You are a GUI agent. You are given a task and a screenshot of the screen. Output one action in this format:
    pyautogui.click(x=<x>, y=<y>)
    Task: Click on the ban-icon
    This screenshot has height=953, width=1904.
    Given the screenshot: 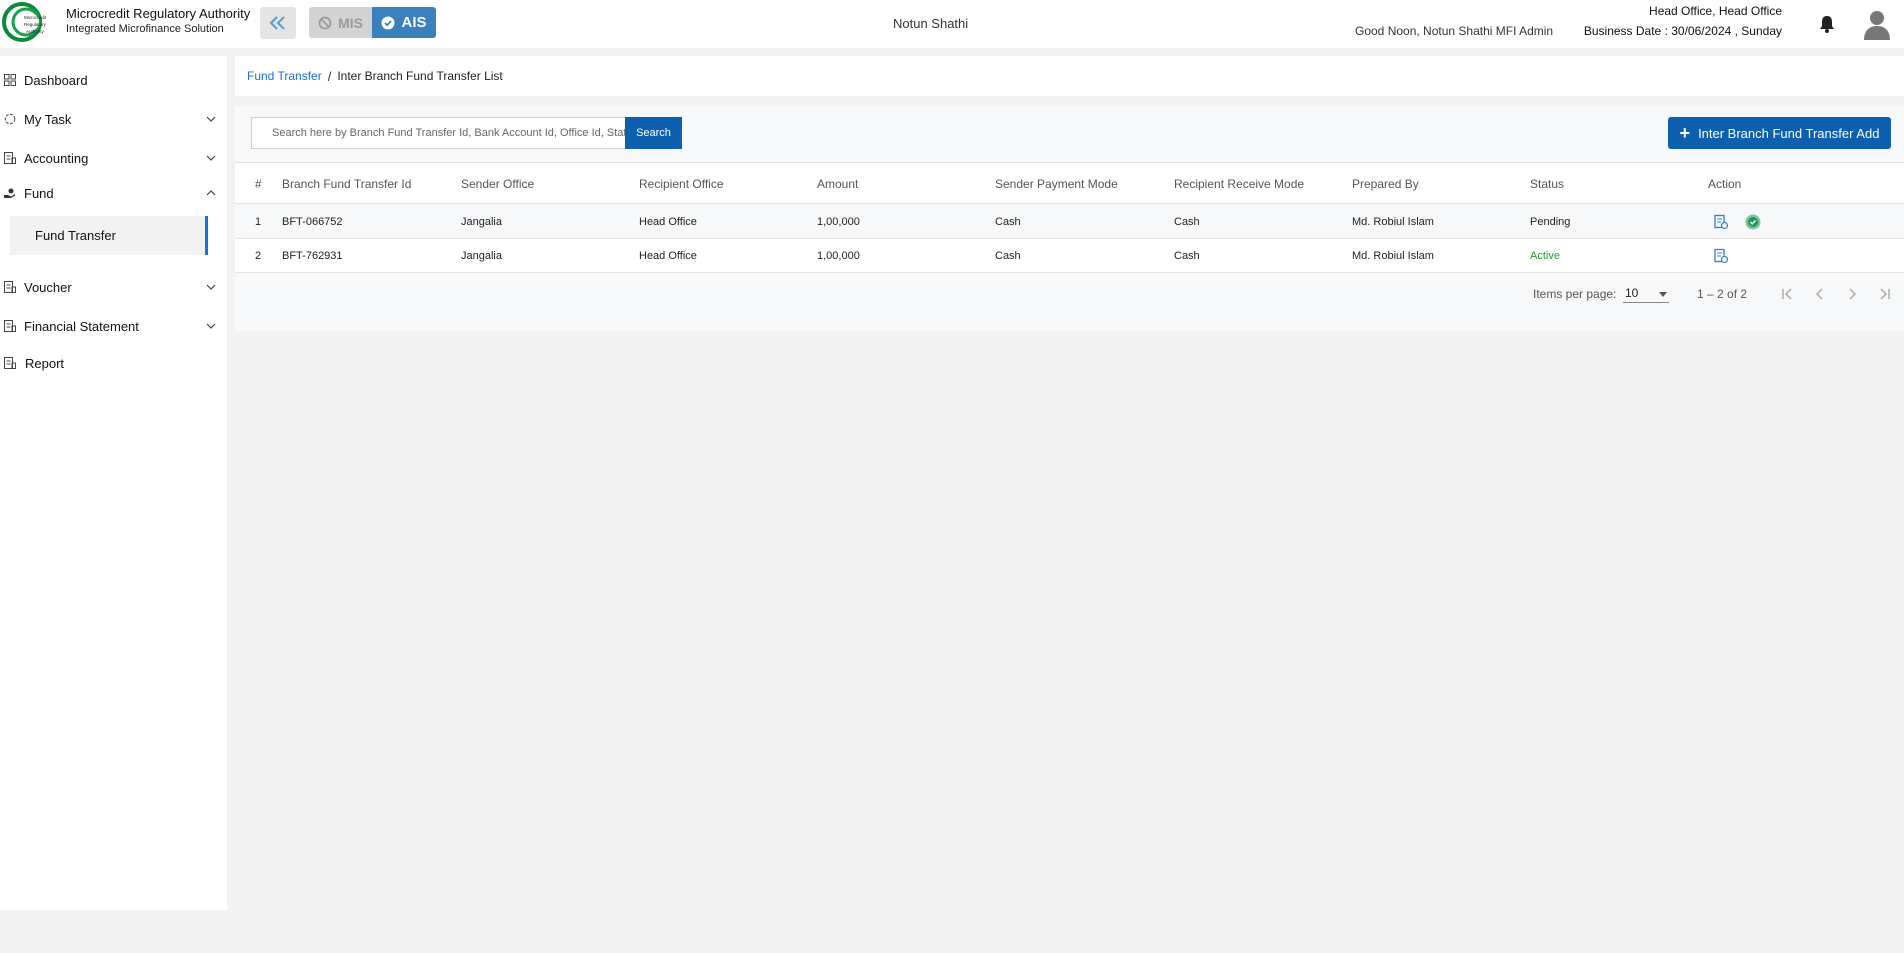 What is the action you would take?
    pyautogui.click(x=325, y=22)
    